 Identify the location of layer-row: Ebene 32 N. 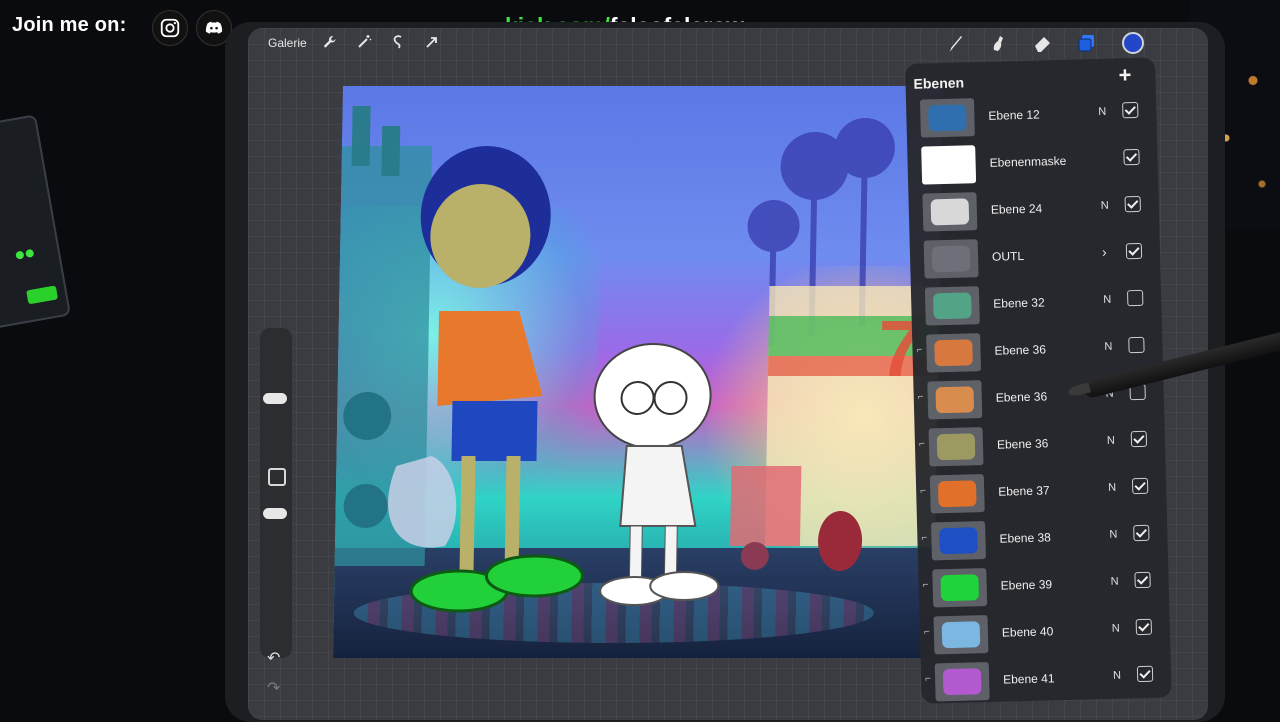
(1033, 304).